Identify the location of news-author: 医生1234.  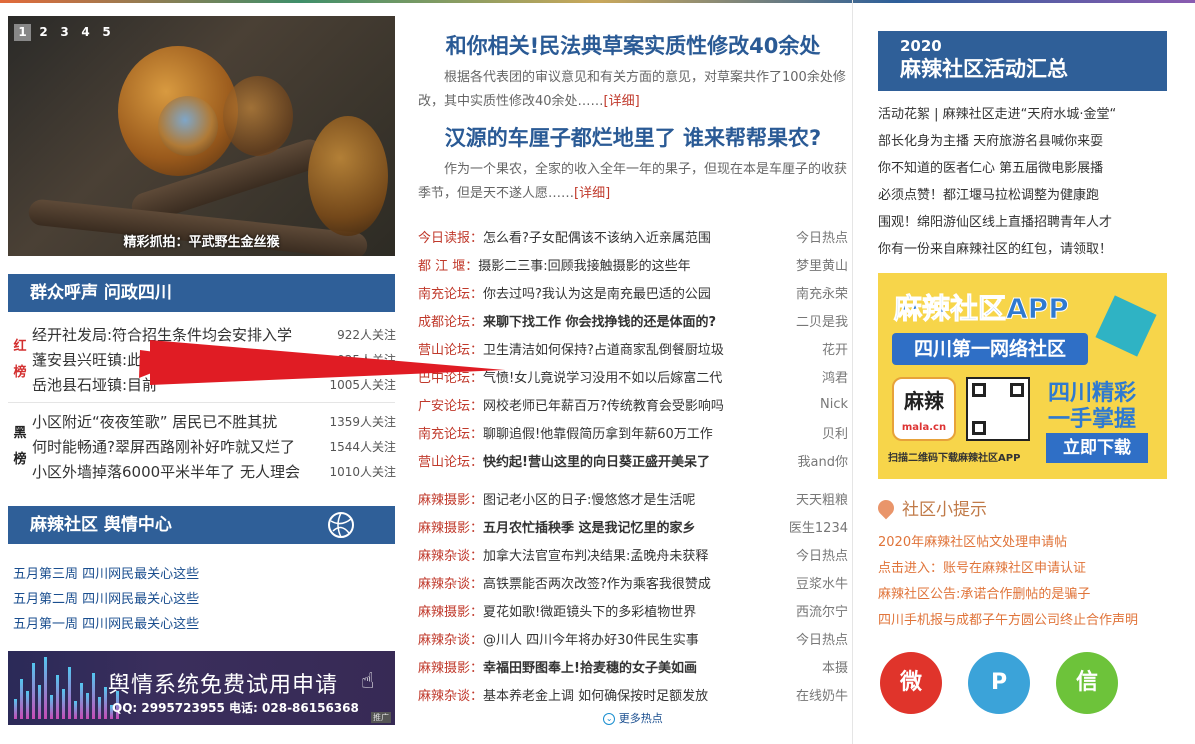
(818, 526).